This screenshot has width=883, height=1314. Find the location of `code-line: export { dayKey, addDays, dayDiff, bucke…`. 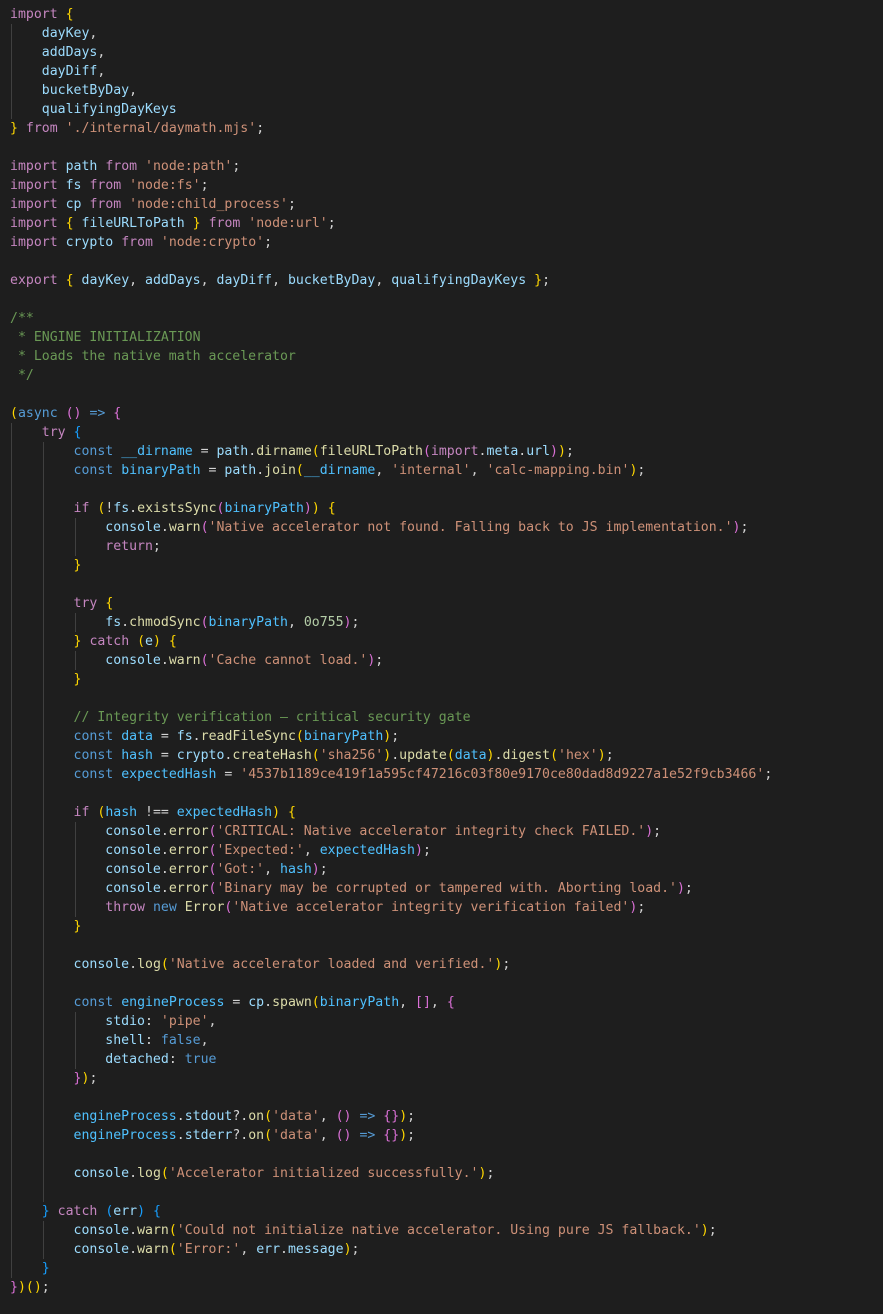

code-line: export { dayKey, addDays, dayDiff, bucke… is located at coordinates (446, 280).